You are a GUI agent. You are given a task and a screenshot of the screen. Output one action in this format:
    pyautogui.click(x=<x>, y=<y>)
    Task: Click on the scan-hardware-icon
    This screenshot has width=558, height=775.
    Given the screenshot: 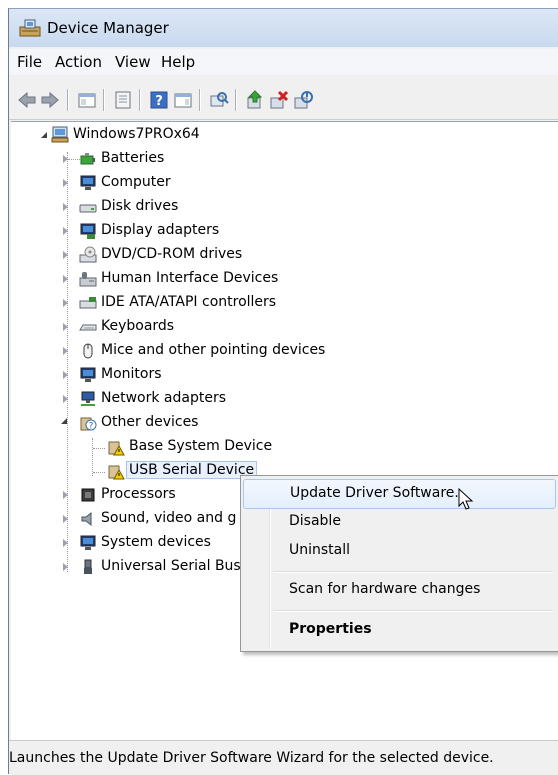 What is the action you would take?
    pyautogui.click(x=219, y=100)
    